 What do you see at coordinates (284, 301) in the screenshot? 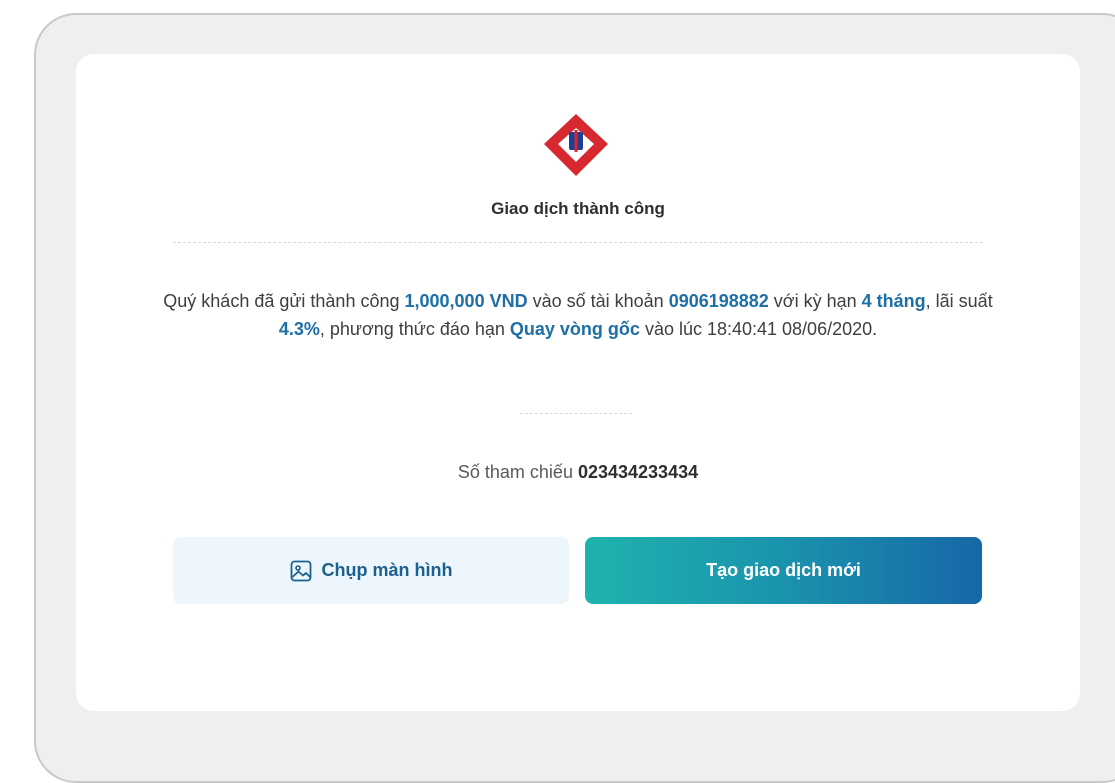
I see `message-text: Quý khách đã gửi thành công` at bounding box center [284, 301].